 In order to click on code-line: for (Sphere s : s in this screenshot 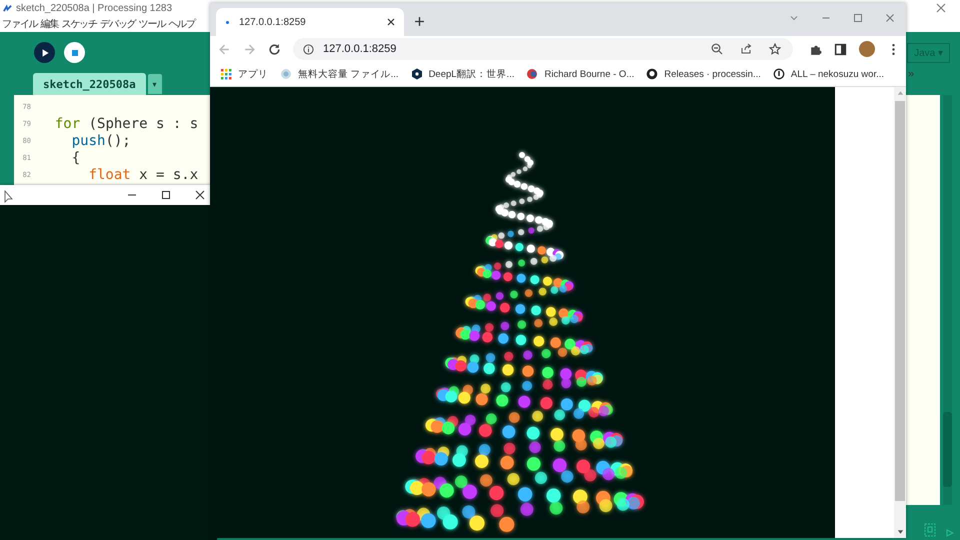, I will do `click(126, 124)`.